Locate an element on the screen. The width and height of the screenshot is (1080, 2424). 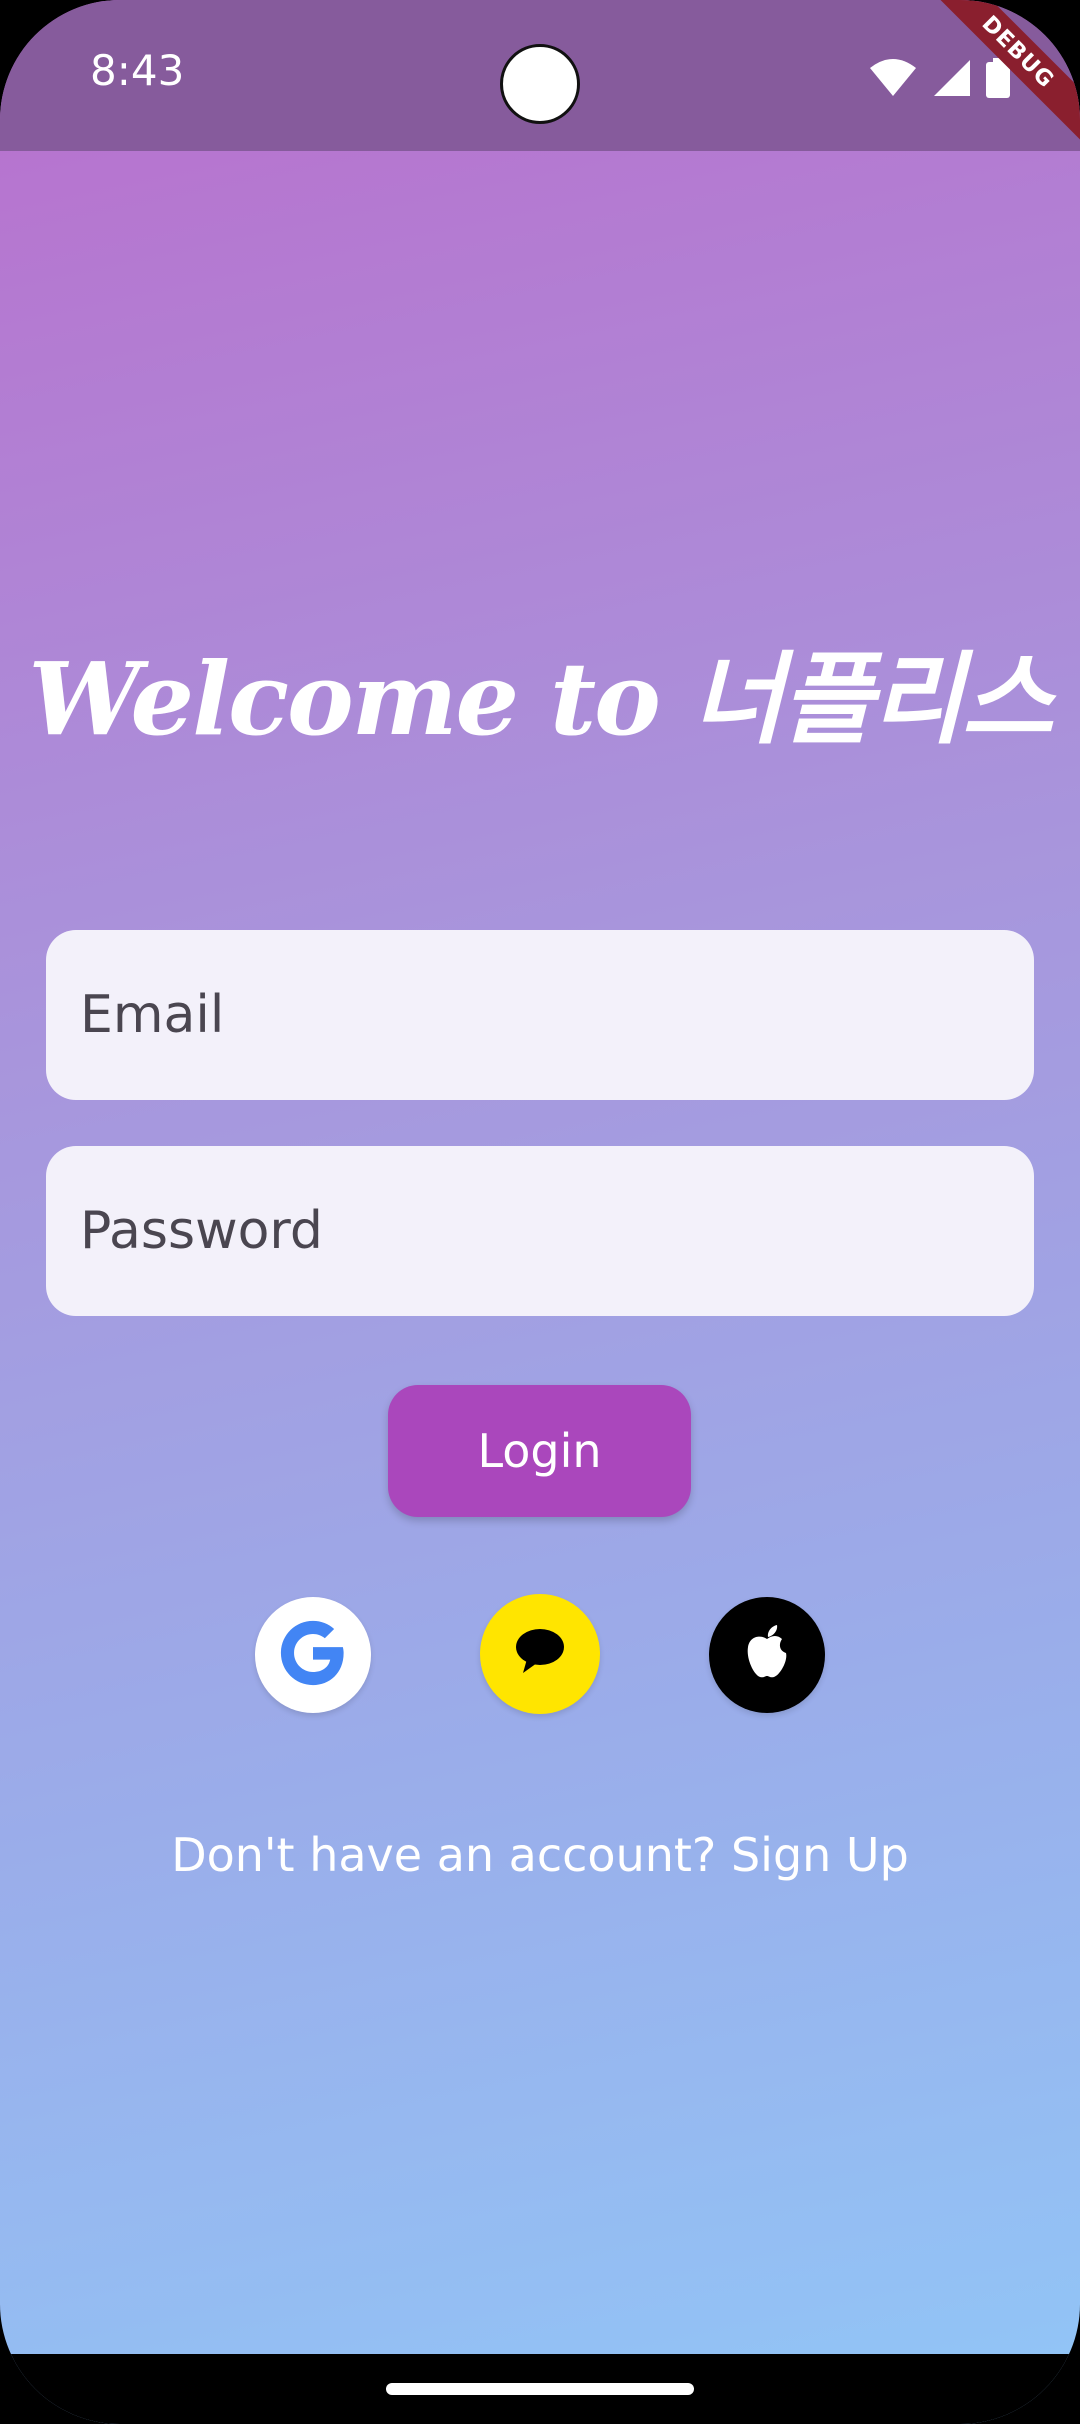
password-field is located at coordinates (540, 1231).